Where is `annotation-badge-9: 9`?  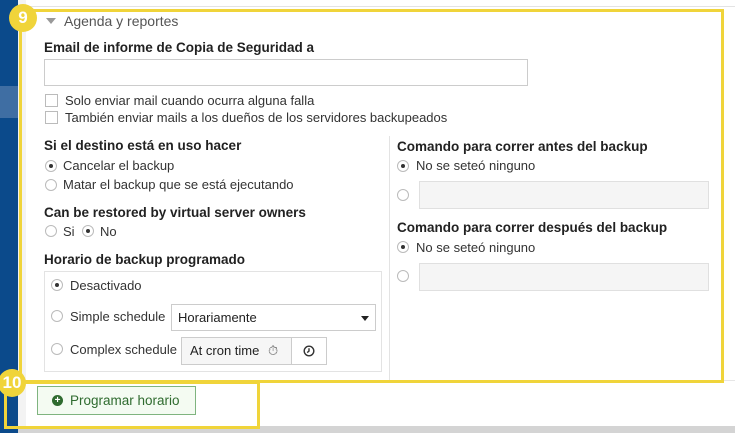 annotation-badge-9: 9 is located at coordinates (23, 18).